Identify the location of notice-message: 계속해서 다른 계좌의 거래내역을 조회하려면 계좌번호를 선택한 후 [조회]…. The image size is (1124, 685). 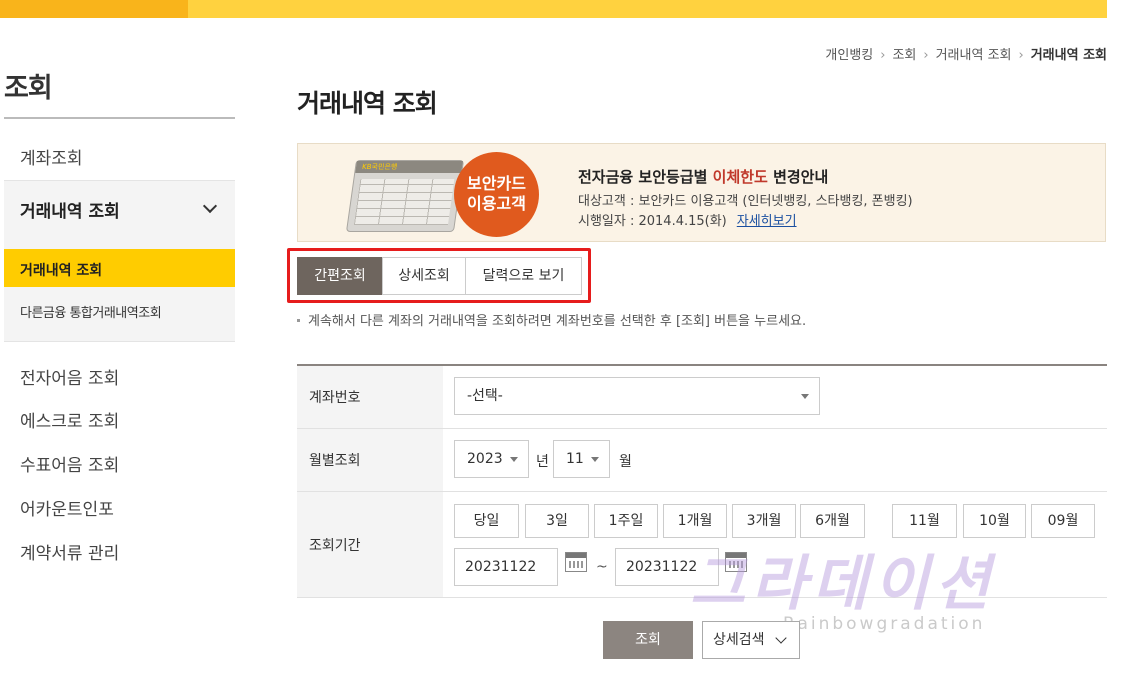
(557, 321).